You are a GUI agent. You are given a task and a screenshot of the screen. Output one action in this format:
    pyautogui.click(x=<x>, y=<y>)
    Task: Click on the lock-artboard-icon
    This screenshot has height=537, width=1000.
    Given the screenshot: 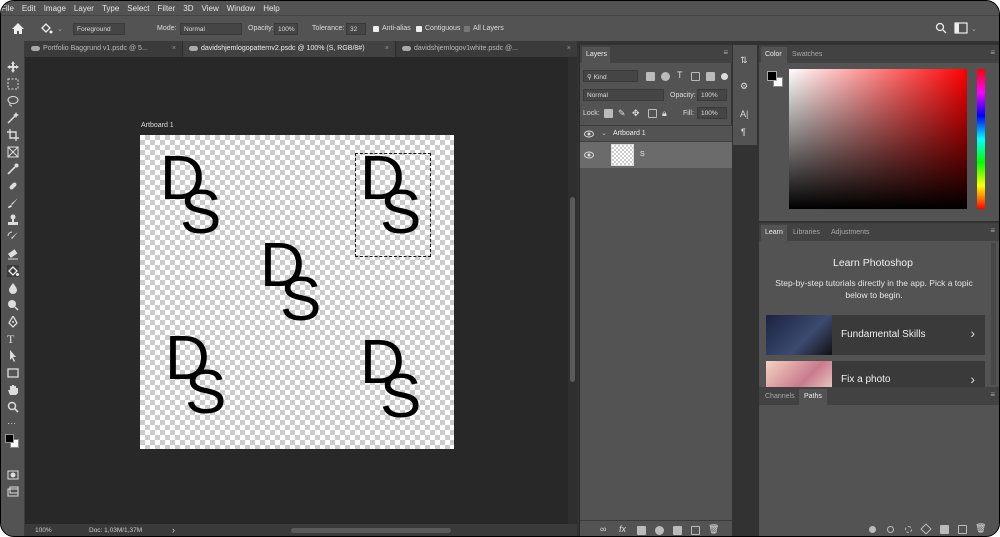 What is the action you would take?
    pyautogui.click(x=652, y=113)
    